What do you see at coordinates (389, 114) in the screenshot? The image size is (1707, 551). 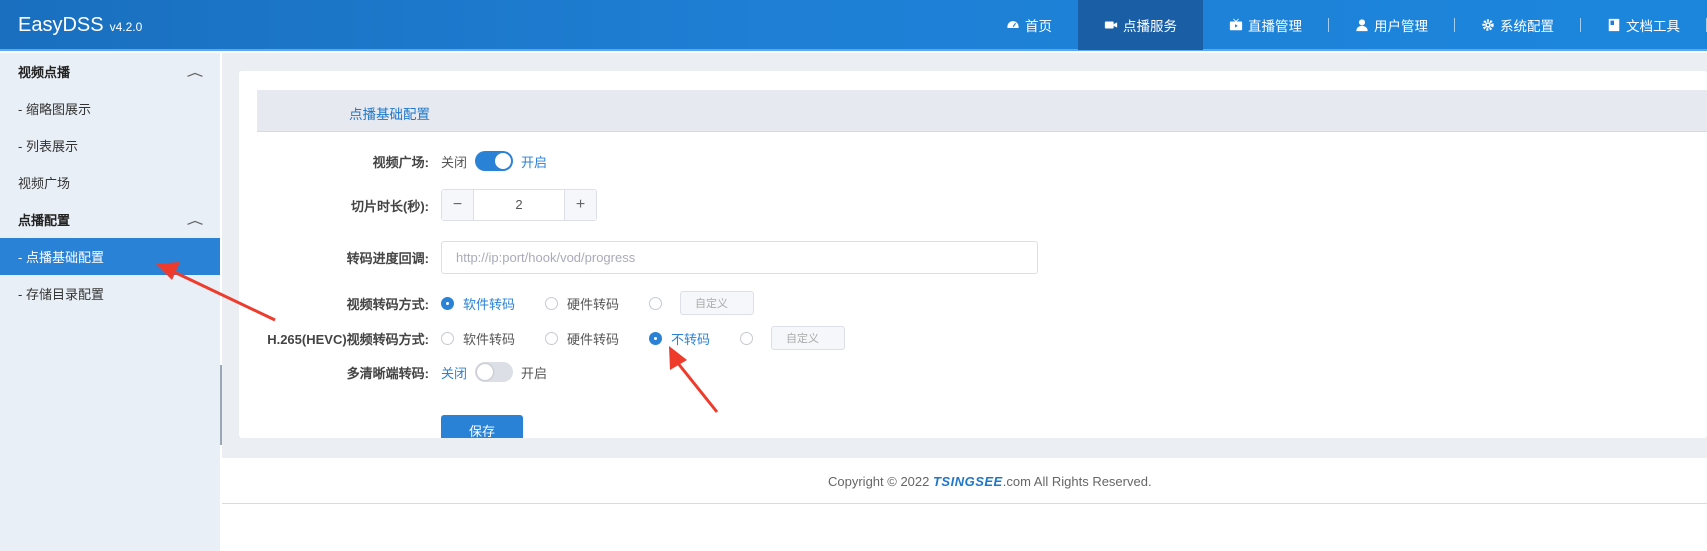 I see `page-title: 点播基础配置` at bounding box center [389, 114].